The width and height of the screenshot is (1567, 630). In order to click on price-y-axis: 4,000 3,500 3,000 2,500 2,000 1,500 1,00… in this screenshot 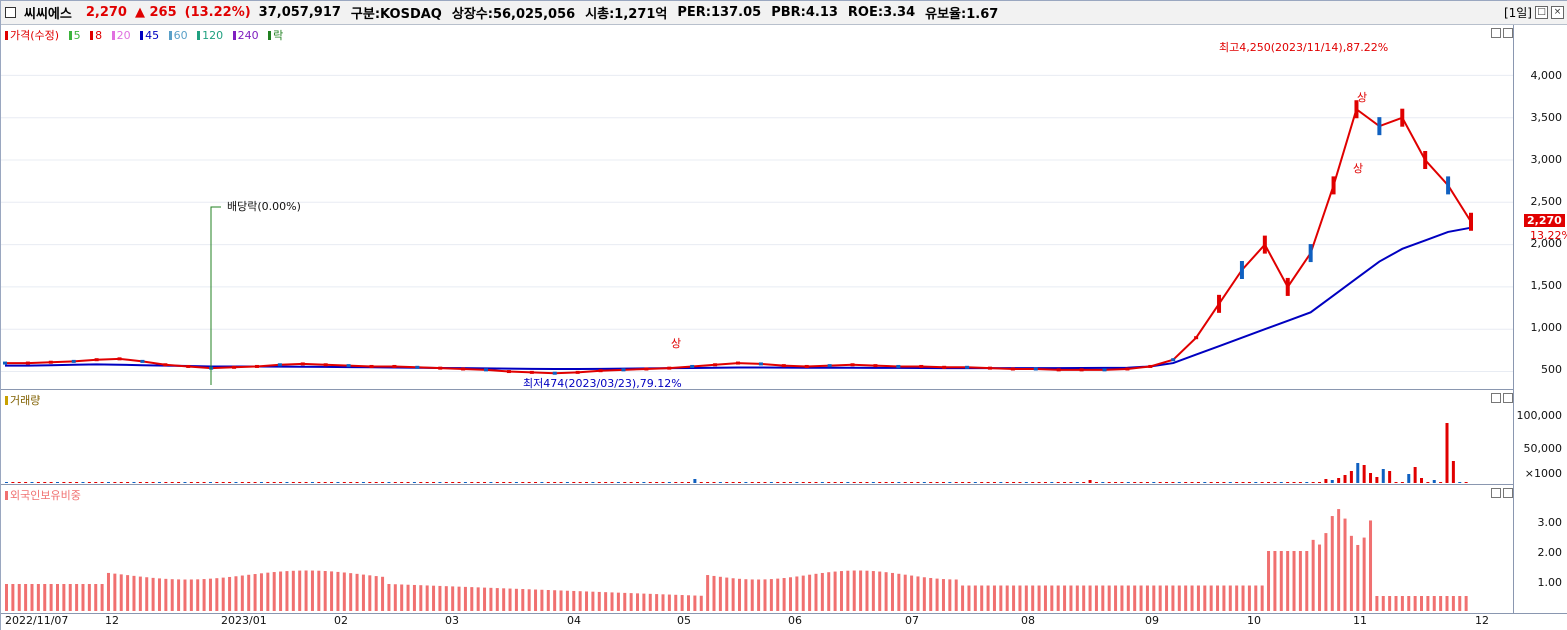, I will do `click(1540, 207)`.